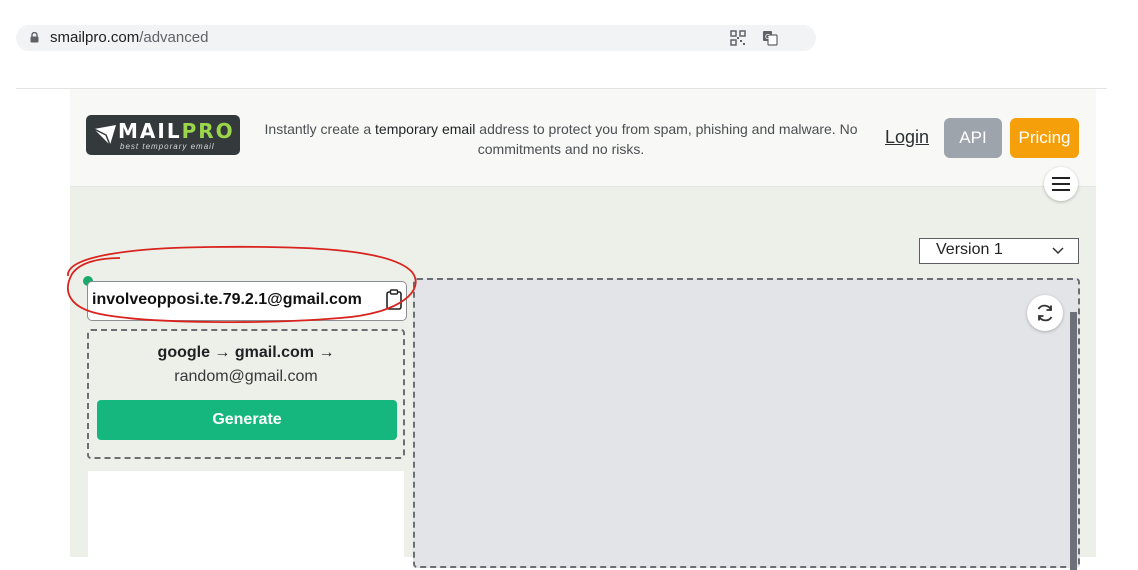 The height and width of the screenshot is (570, 1138). I want to click on inbox-scrollbar, so click(1073, 441).